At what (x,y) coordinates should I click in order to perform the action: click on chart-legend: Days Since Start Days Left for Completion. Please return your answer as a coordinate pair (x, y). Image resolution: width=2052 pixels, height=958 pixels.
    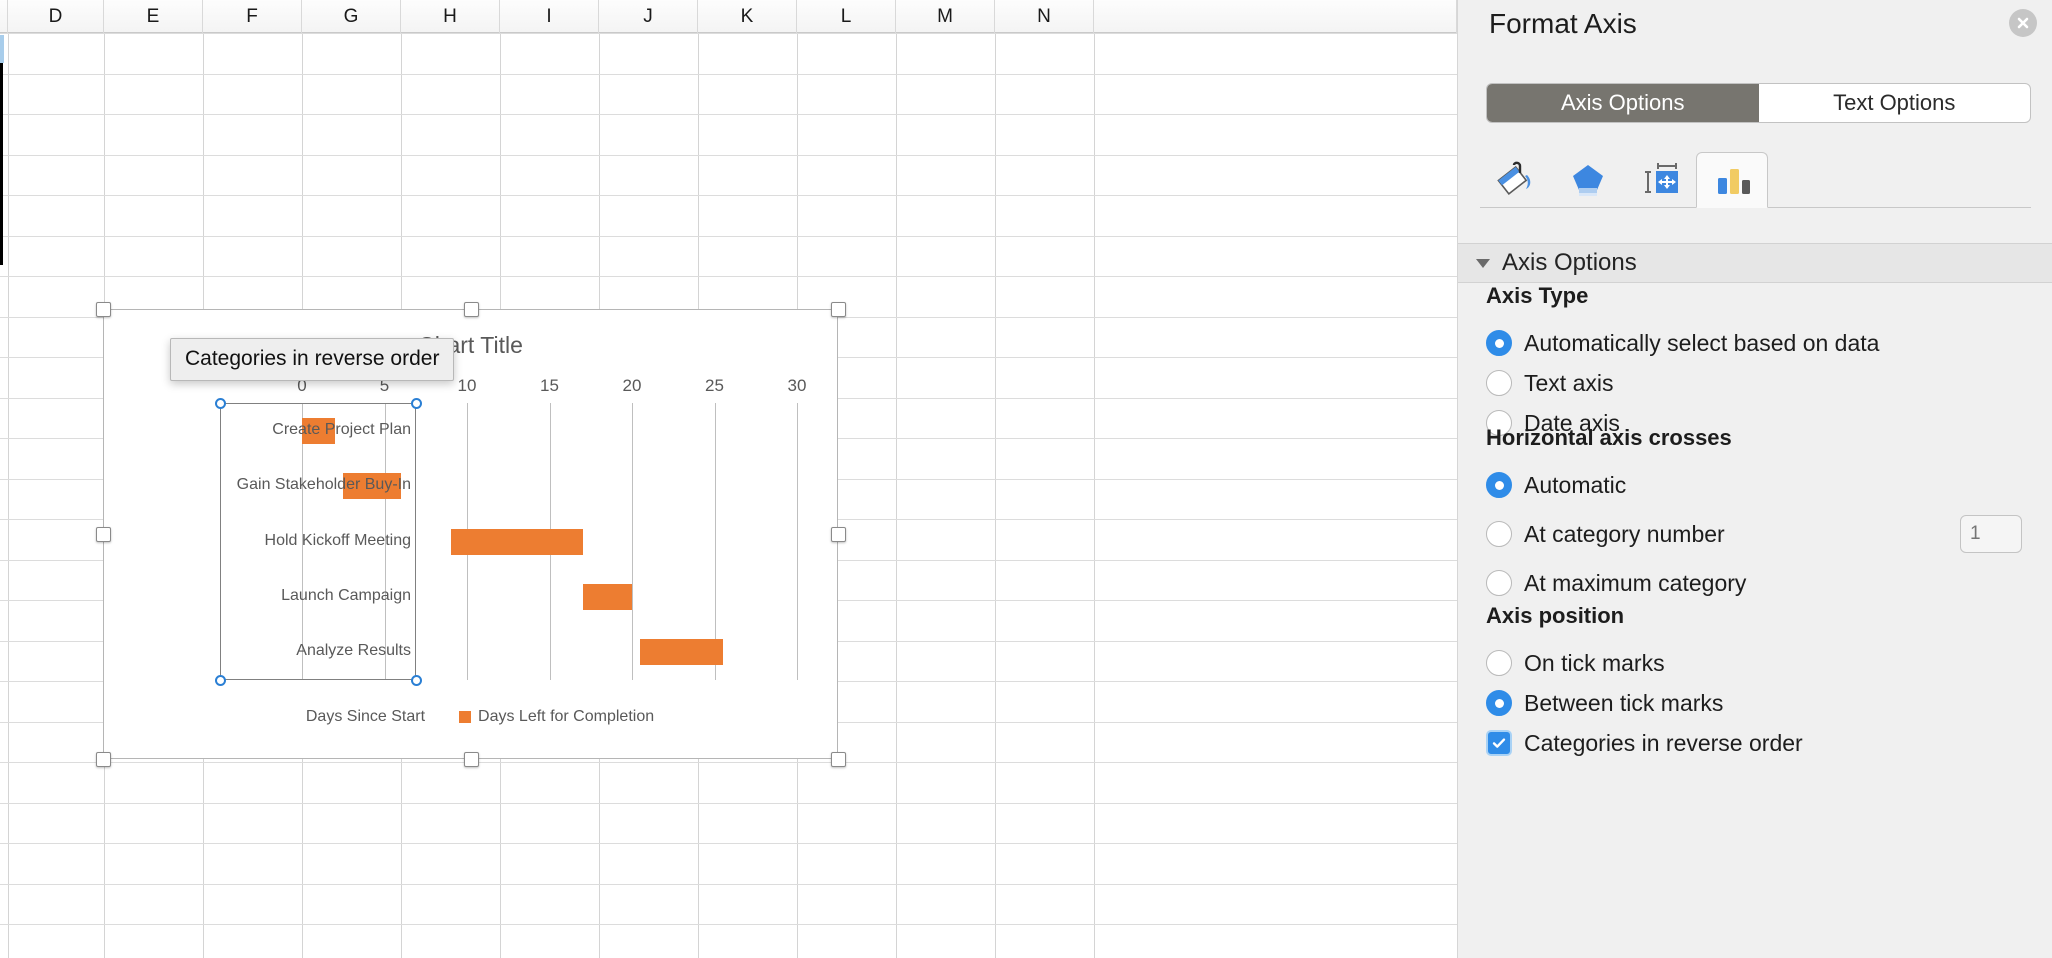
    Looking at the image, I should click on (470, 717).